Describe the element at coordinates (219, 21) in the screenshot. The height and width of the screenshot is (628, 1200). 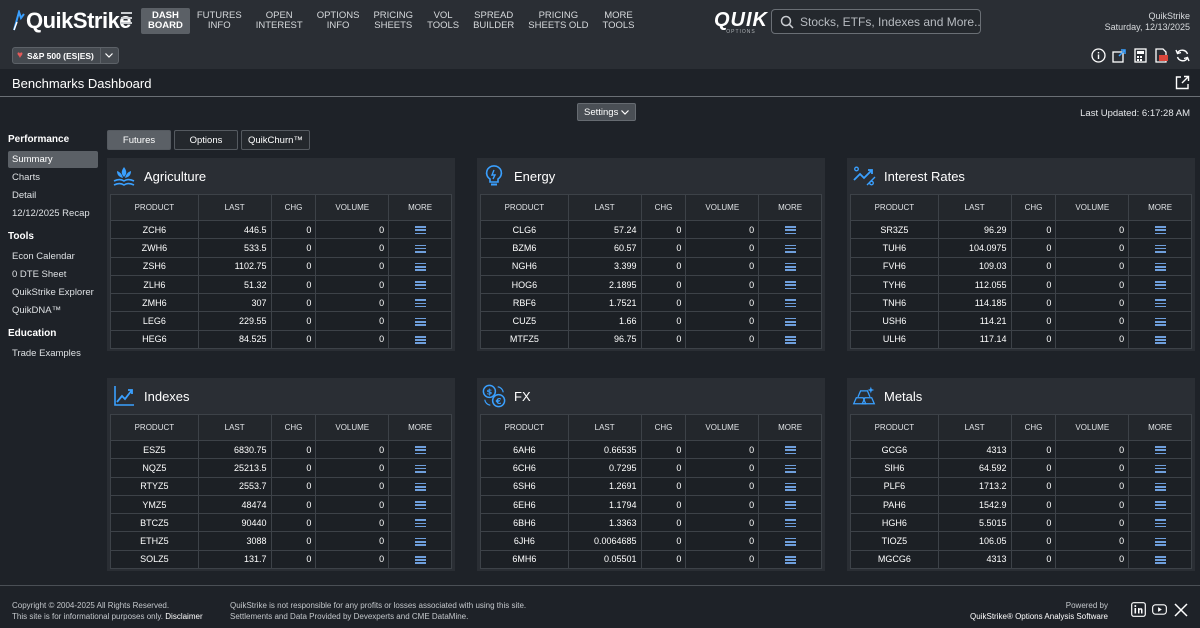
I see `nav-item-futures-info: FUTURES INFO` at that location.